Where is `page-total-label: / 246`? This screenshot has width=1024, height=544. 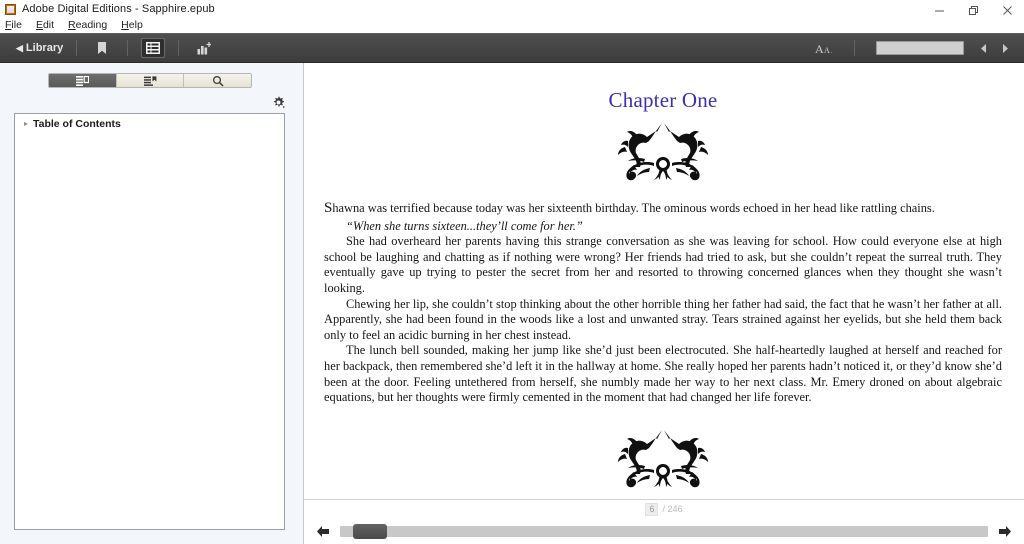
page-total-label: / 246 is located at coordinates (672, 509).